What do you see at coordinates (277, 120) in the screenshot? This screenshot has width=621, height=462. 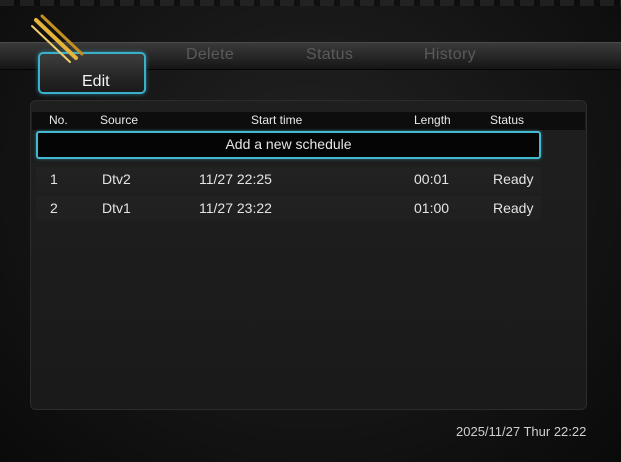 I see `header-start-time: Start time` at bounding box center [277, 120].